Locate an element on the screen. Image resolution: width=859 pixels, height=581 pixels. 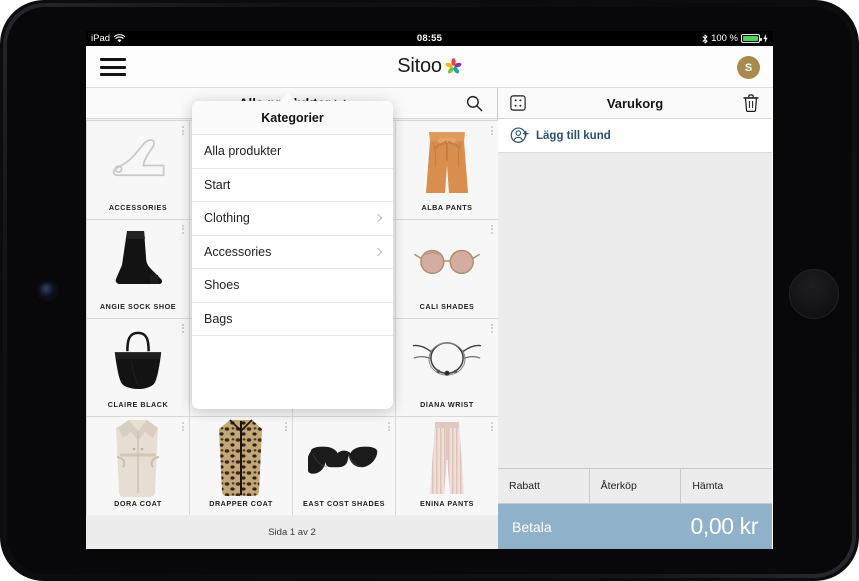
category-item-start: Start is located at coordinates (292, 185).